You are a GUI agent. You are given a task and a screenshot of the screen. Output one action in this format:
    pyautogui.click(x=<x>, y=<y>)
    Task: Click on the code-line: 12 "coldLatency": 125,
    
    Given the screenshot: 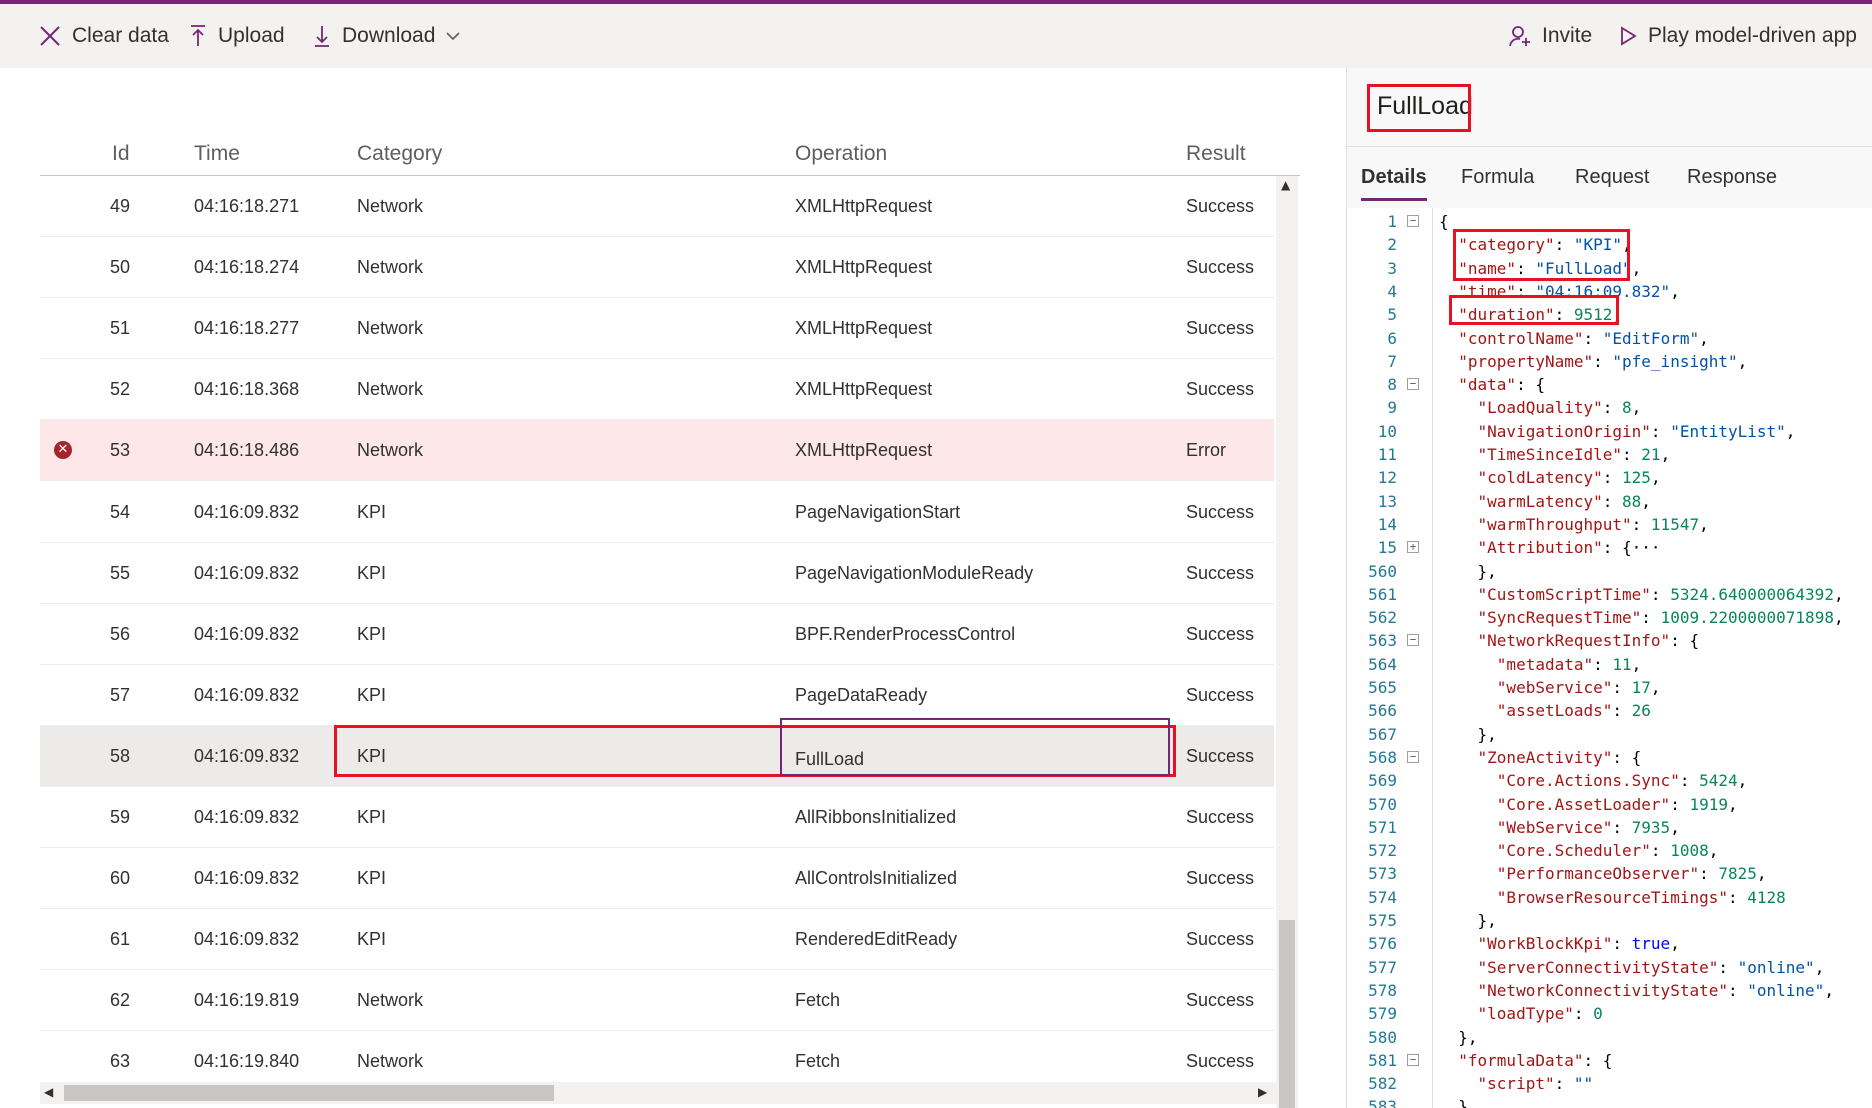 What is the action you would take?
    pyautogui.click(x=1609, y=477)
    